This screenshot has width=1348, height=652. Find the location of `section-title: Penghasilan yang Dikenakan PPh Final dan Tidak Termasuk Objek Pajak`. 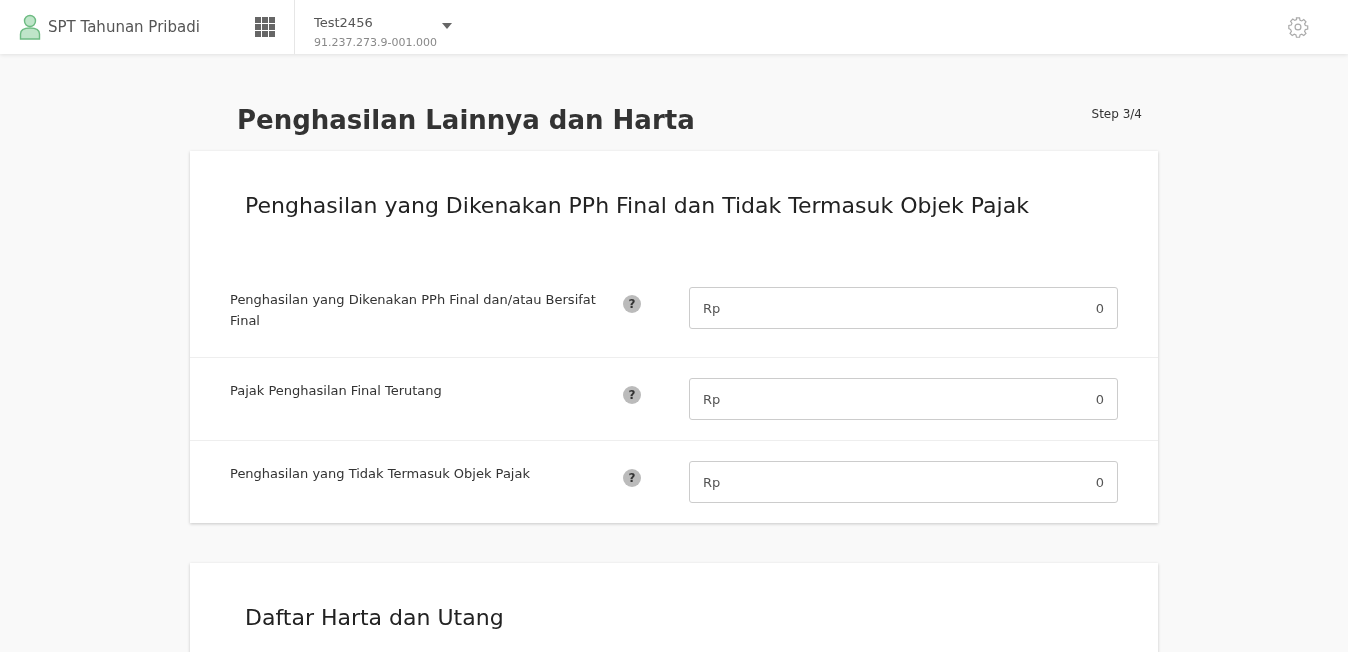

section-title: Penghasilan yang Dikenakan PPh Final dan Tidak Termasuk Objek Pajak is located at coordinates (637, 206).